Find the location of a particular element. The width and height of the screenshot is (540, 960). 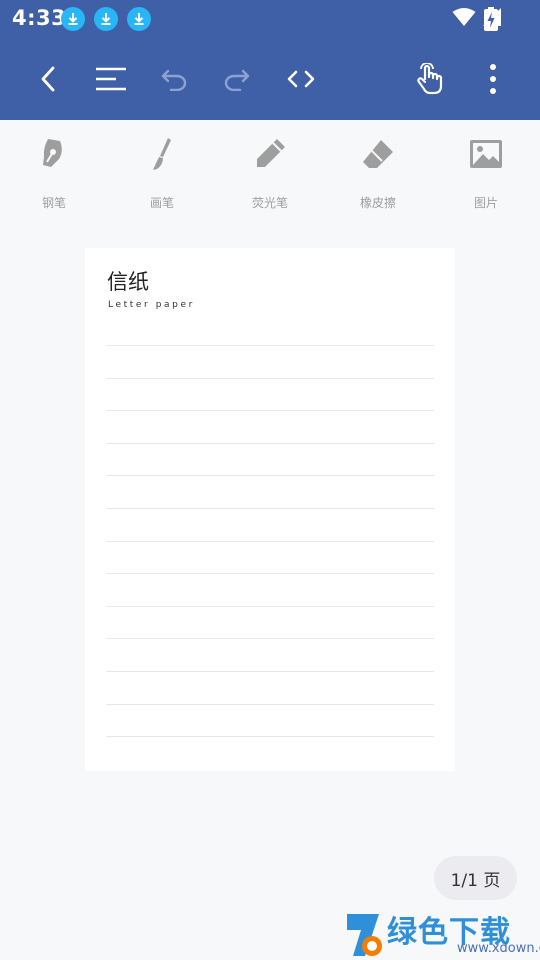

redo-button is located at coordinates (237, 79).